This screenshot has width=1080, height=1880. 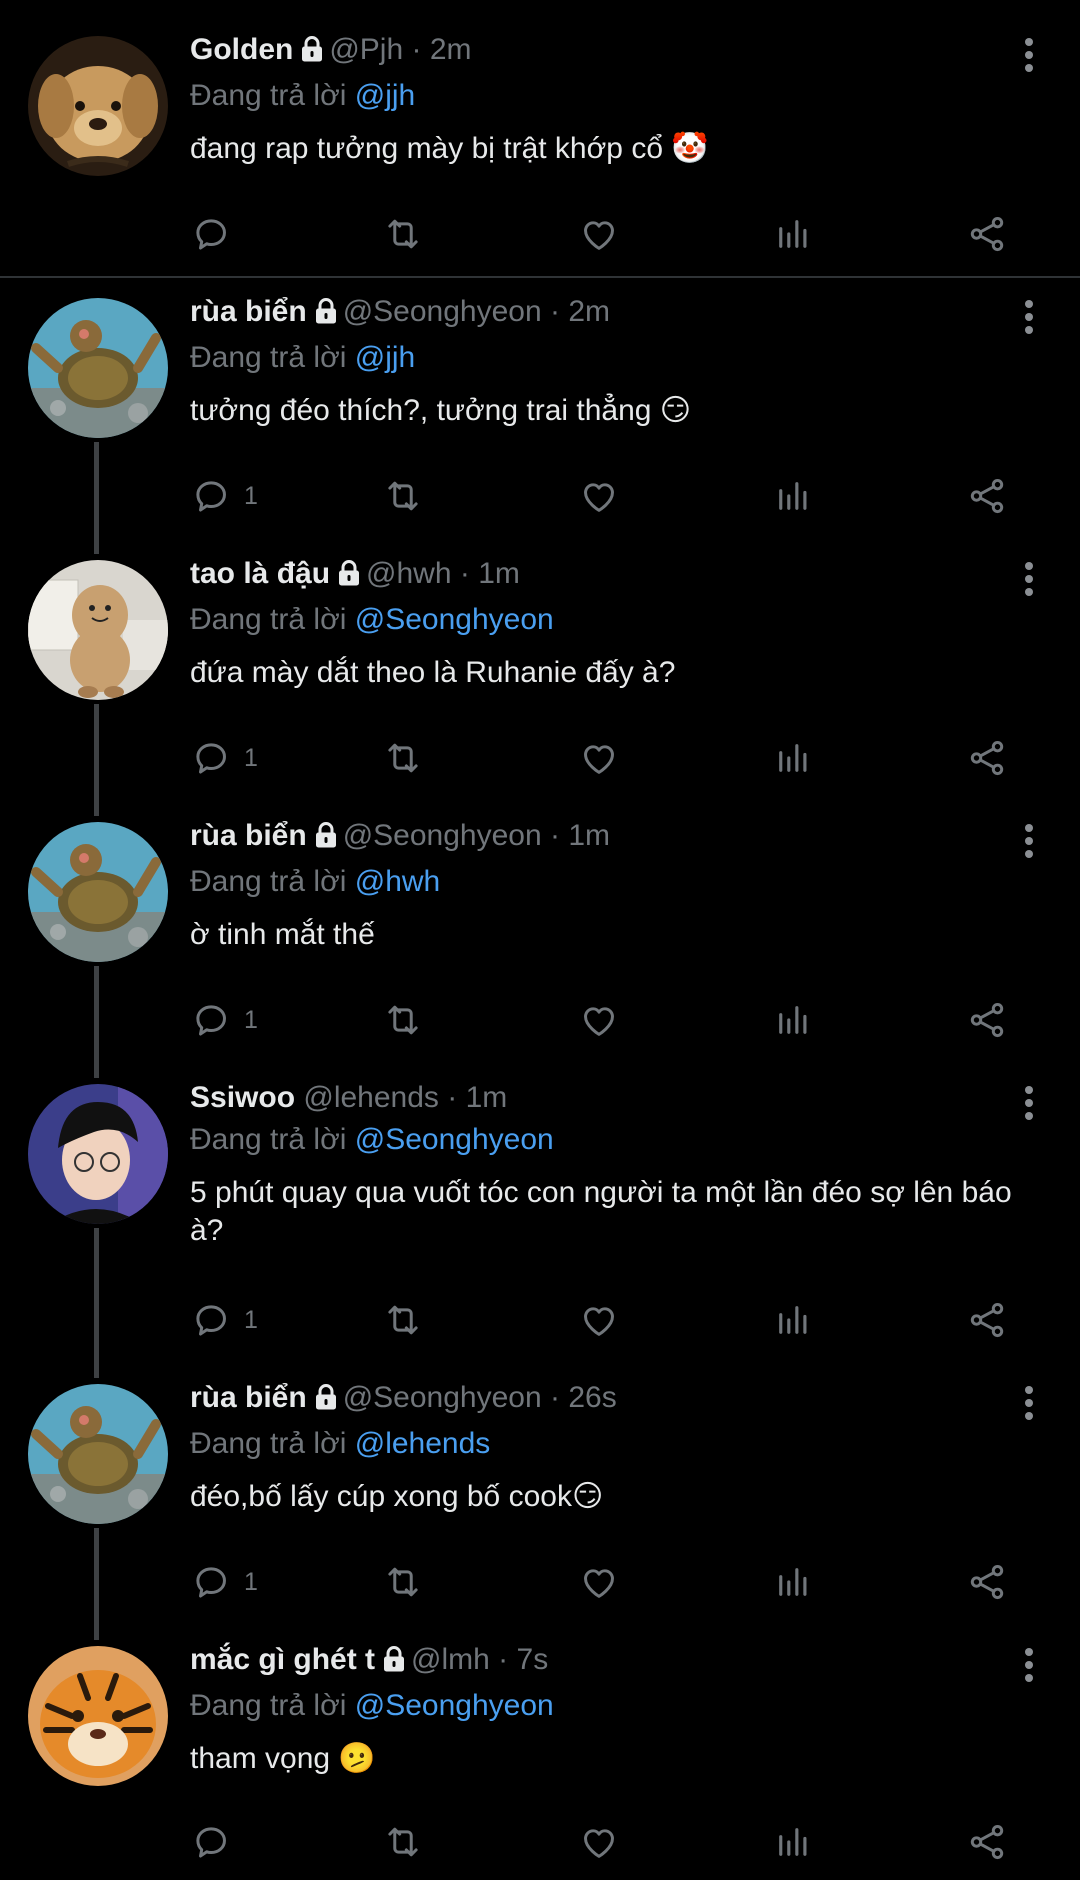 I want to click on timestamp: 26s, so click(x=592, y=1397).